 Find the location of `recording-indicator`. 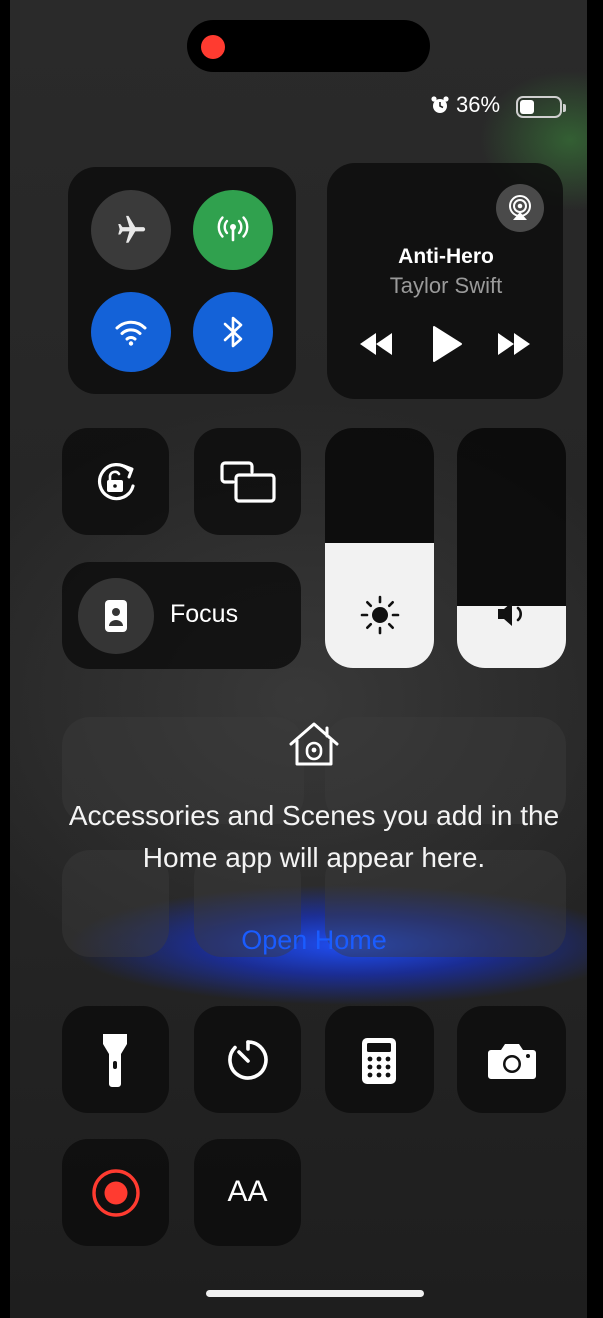

recording-indicator is located at coordinates (213, 47).